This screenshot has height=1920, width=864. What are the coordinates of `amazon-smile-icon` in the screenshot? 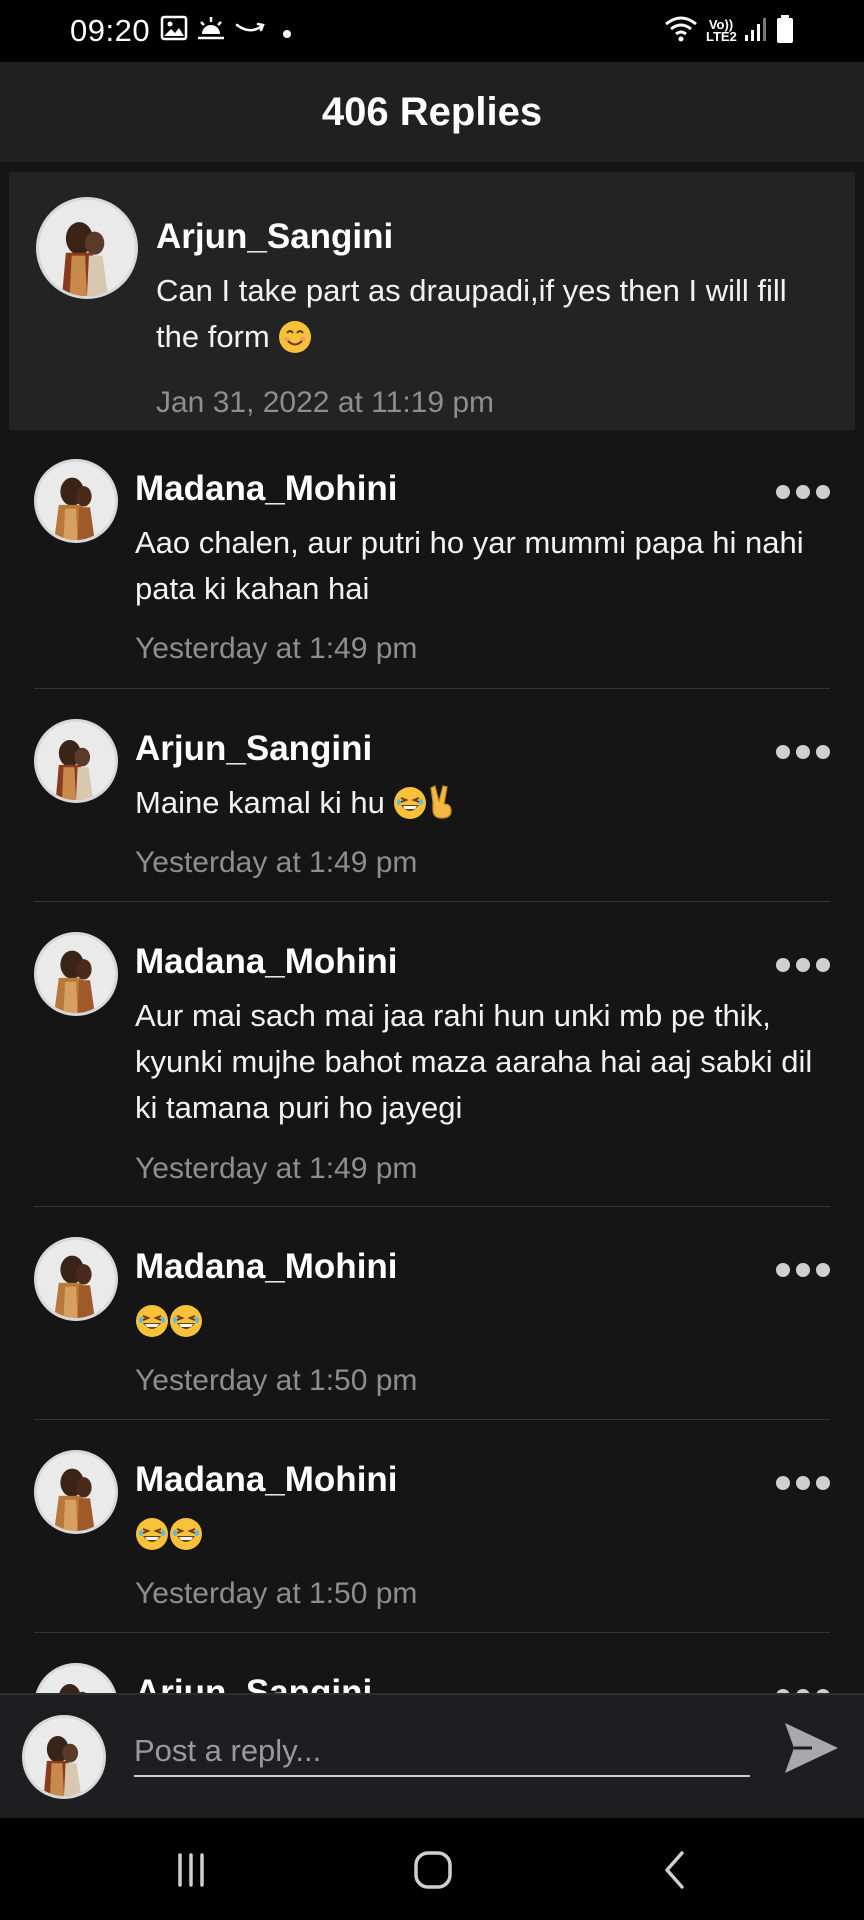 It's located at (250, 31).